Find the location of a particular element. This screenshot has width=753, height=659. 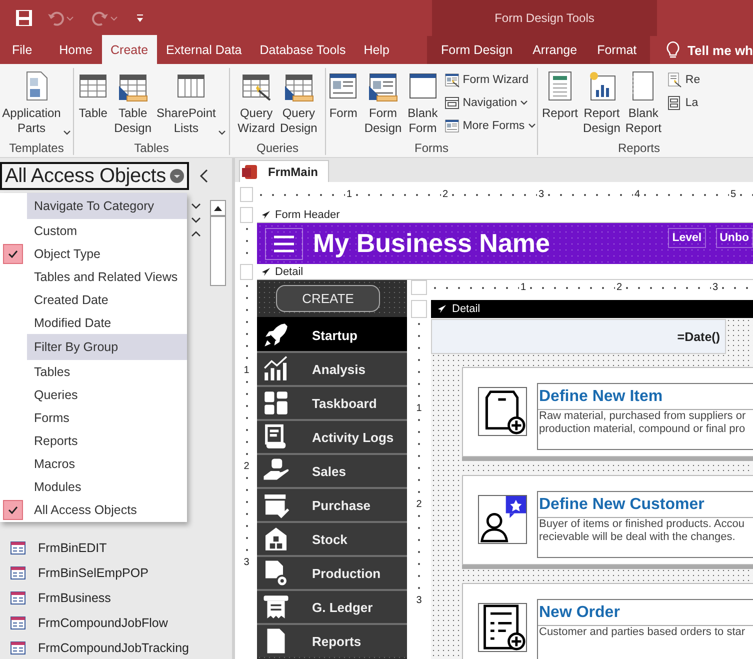

ribbon-button: SharePoint Lists is located at coordinates (191, 104).